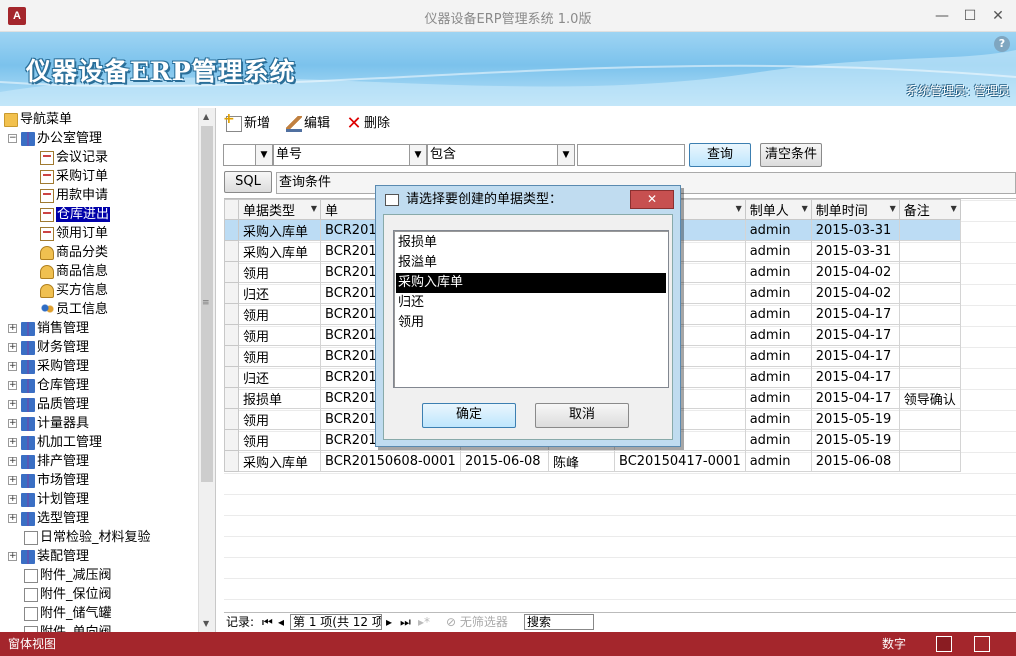 This screenshot has width=1016, height=656. I want to click on nav-item: + 销售管理, so click(48, 328).